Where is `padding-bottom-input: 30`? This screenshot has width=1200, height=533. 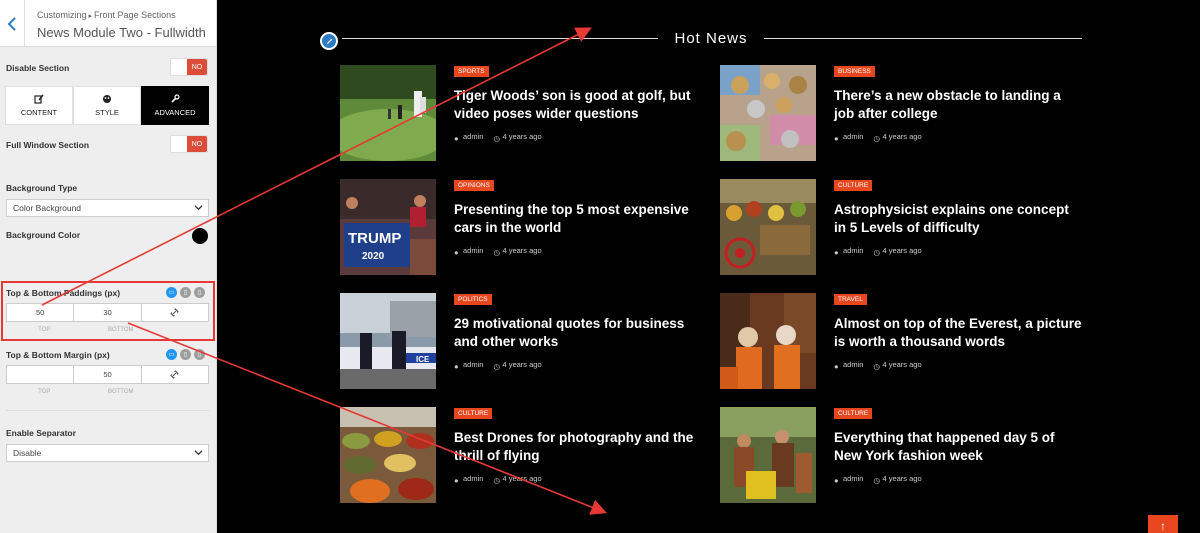 padding-bottom-input: 30 is located at coordinates (108, 312).